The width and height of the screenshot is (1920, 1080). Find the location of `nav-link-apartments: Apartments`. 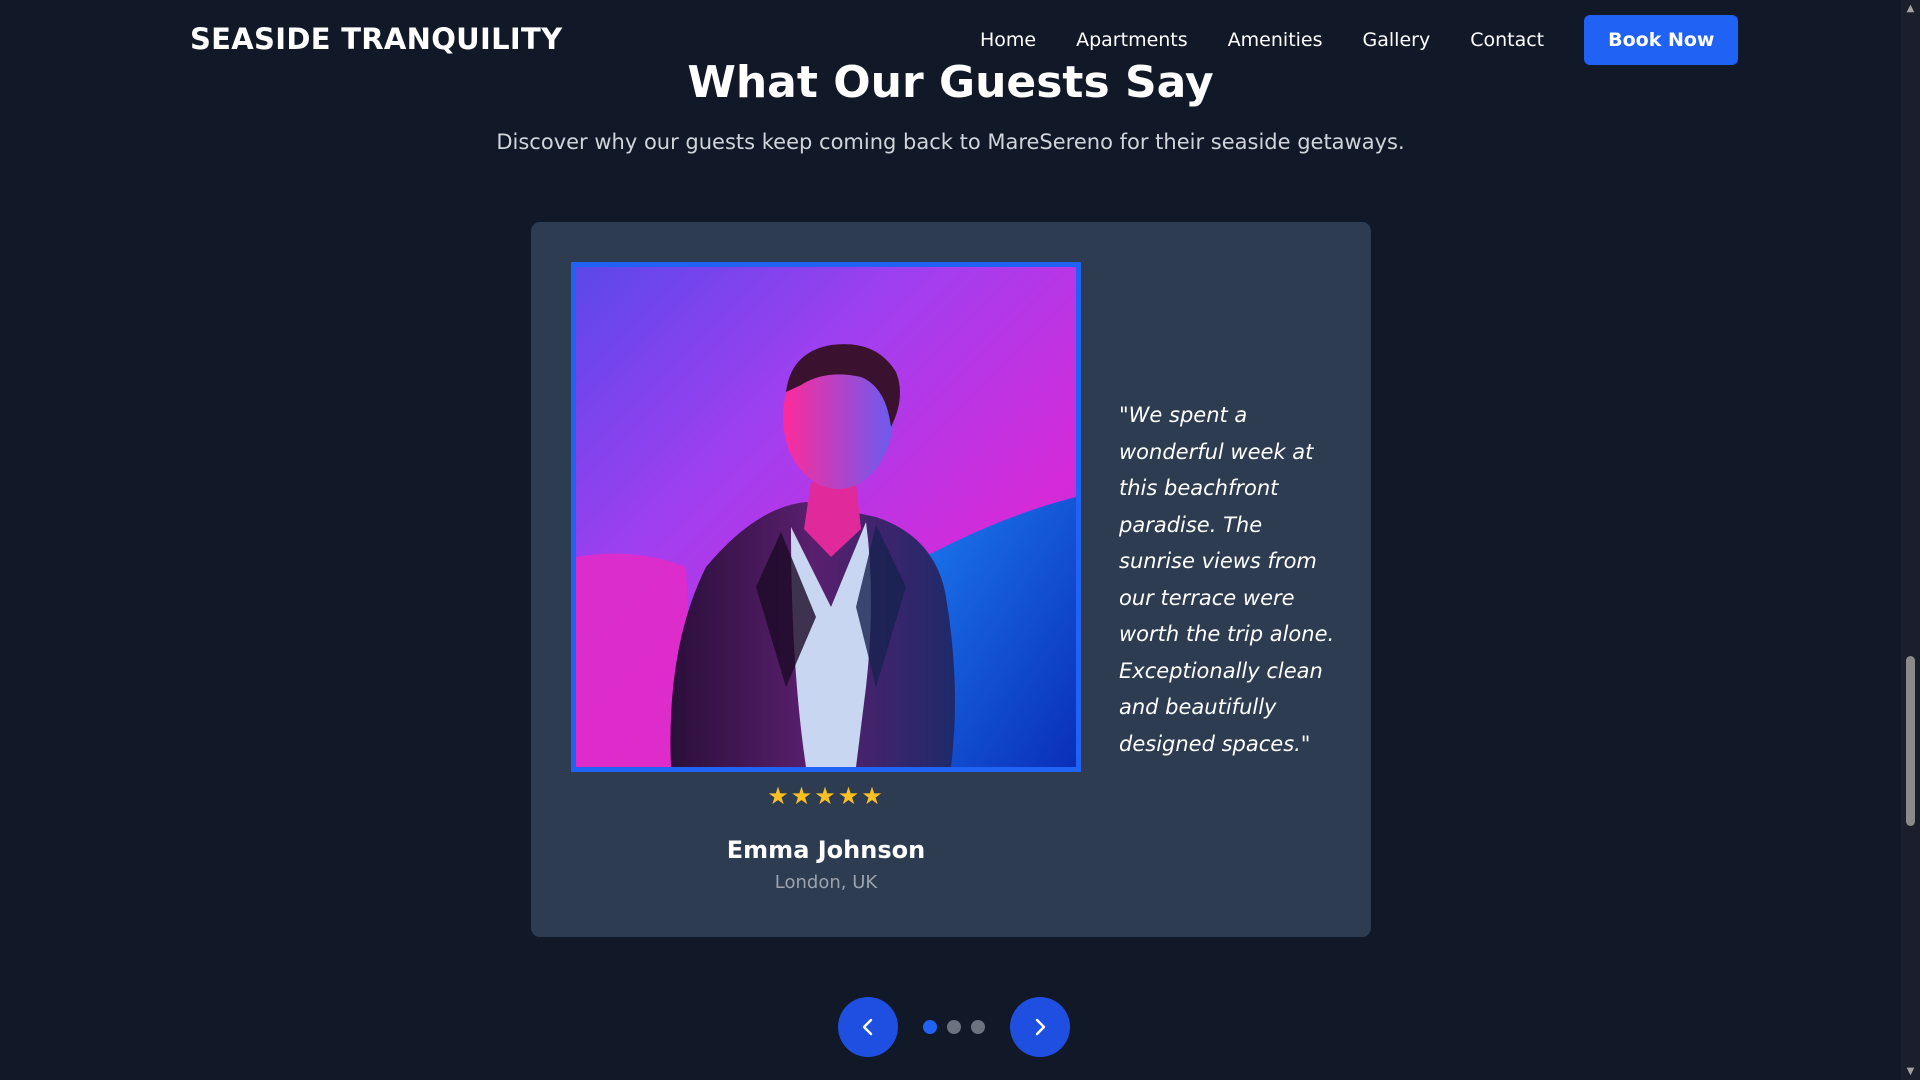

nav-link-apartments: Apartments is located at coordinates (1132, 40).